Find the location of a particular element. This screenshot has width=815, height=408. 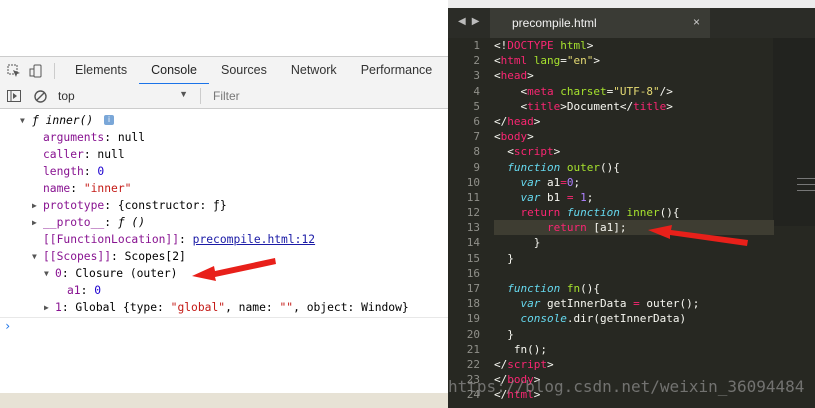

arrow-closure is located at coordinates (234, 269).